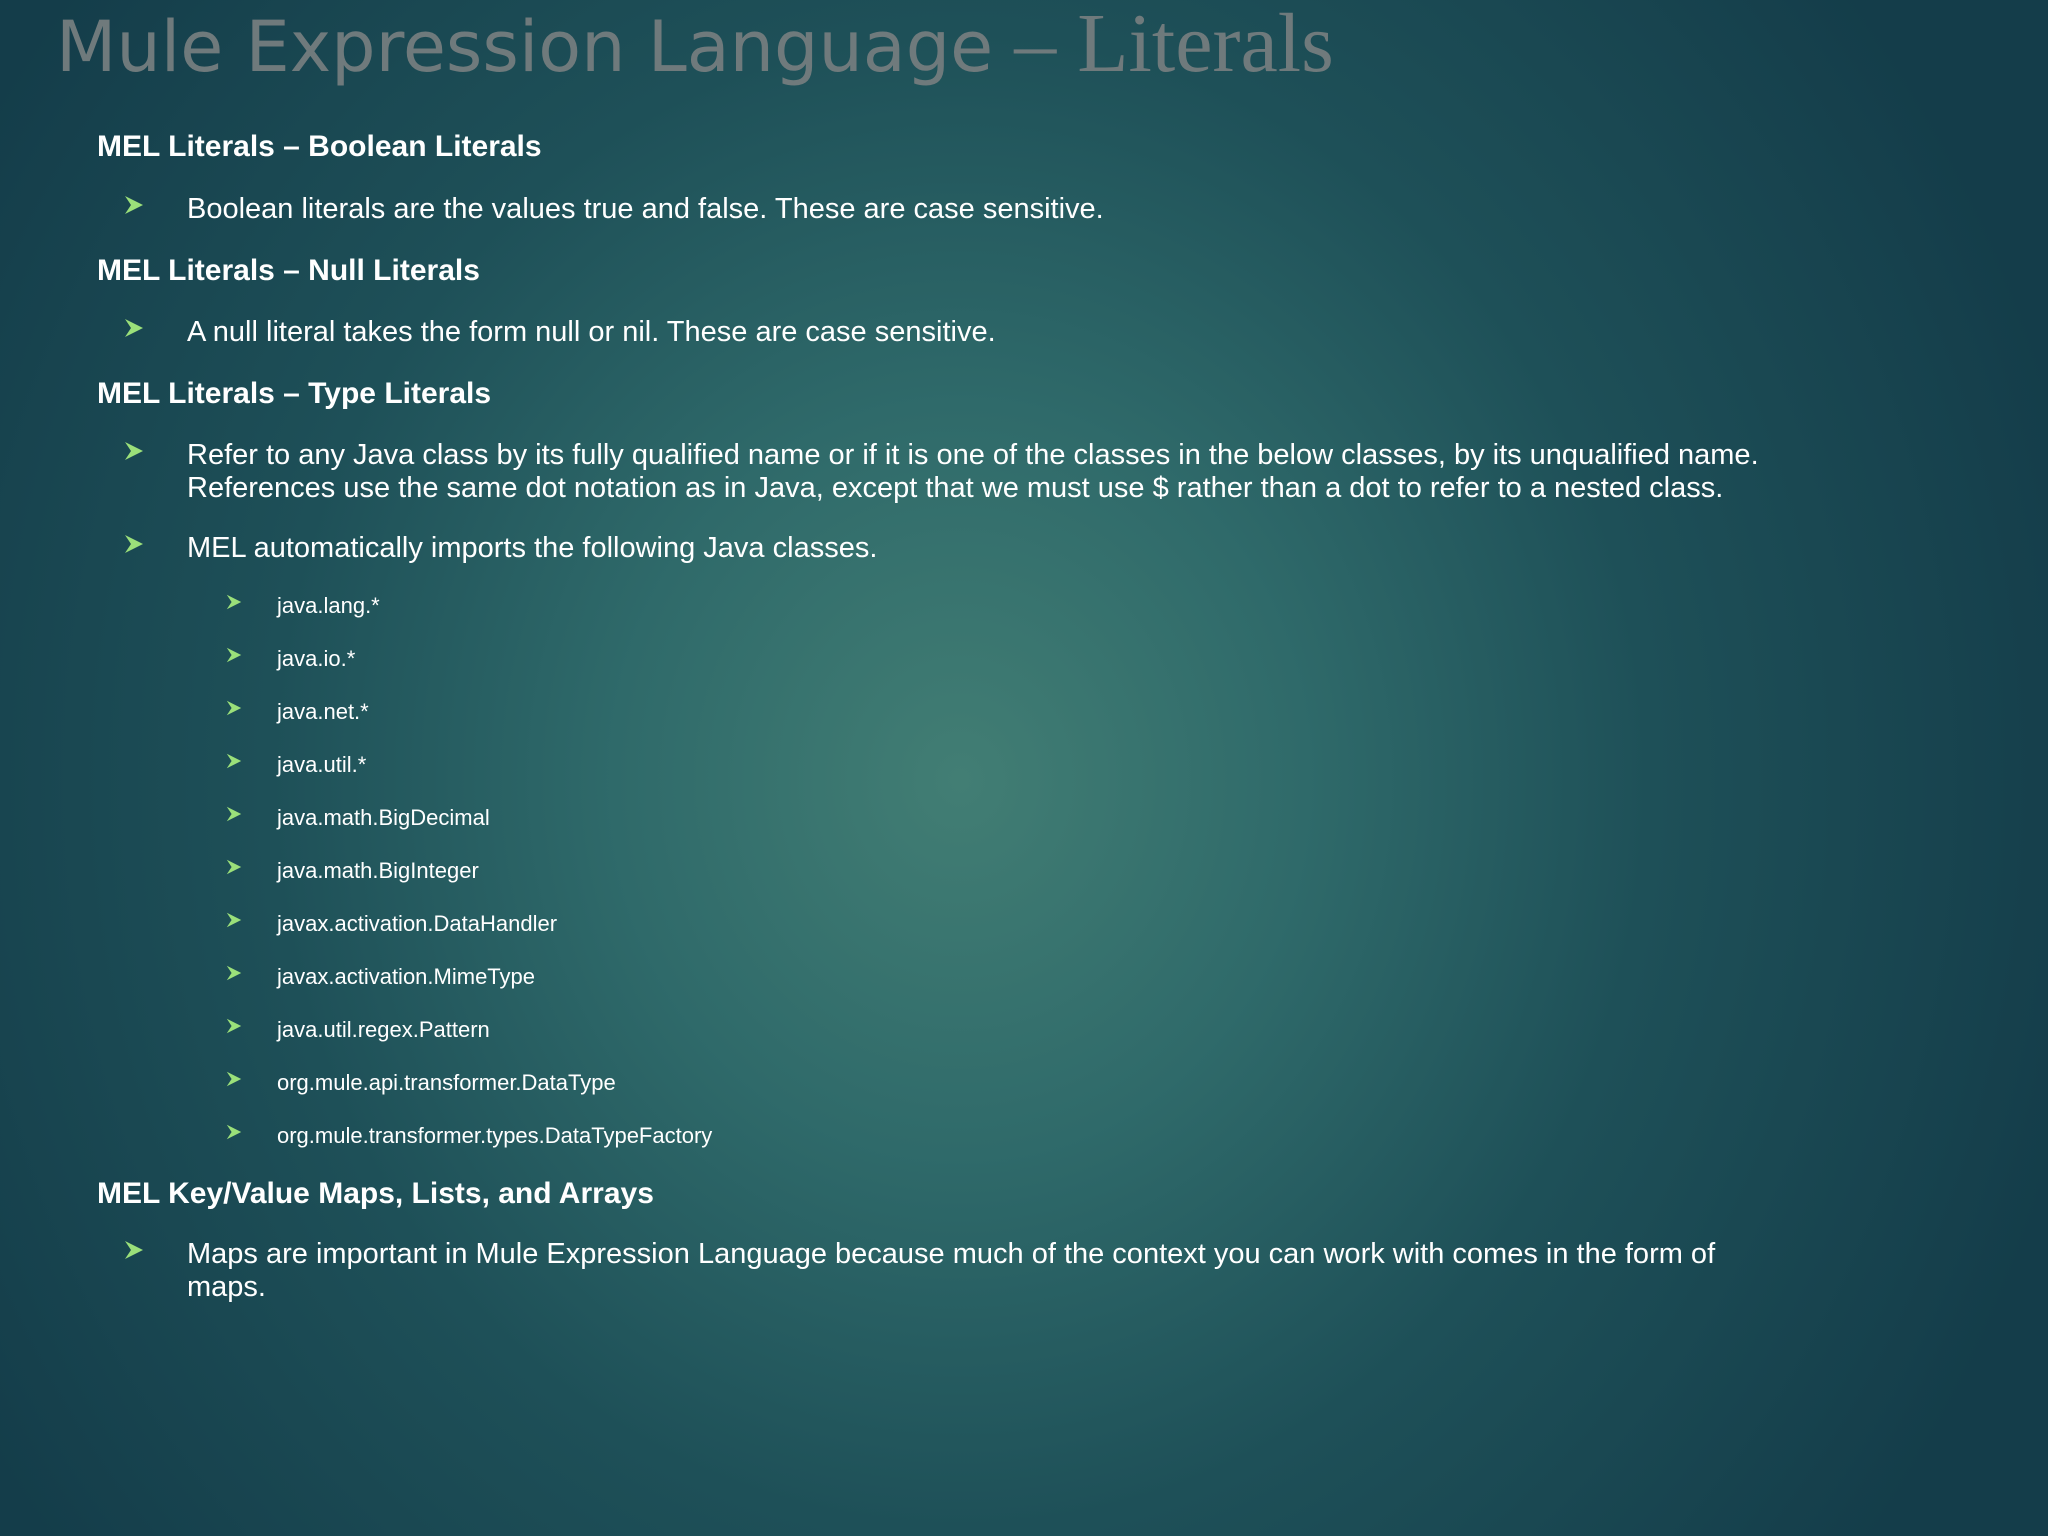 Image resolution: width=2048 pixels, height=1536 pixels. I want to click on slide-title: Mule Expression Language – Literals, so click(695, 44).